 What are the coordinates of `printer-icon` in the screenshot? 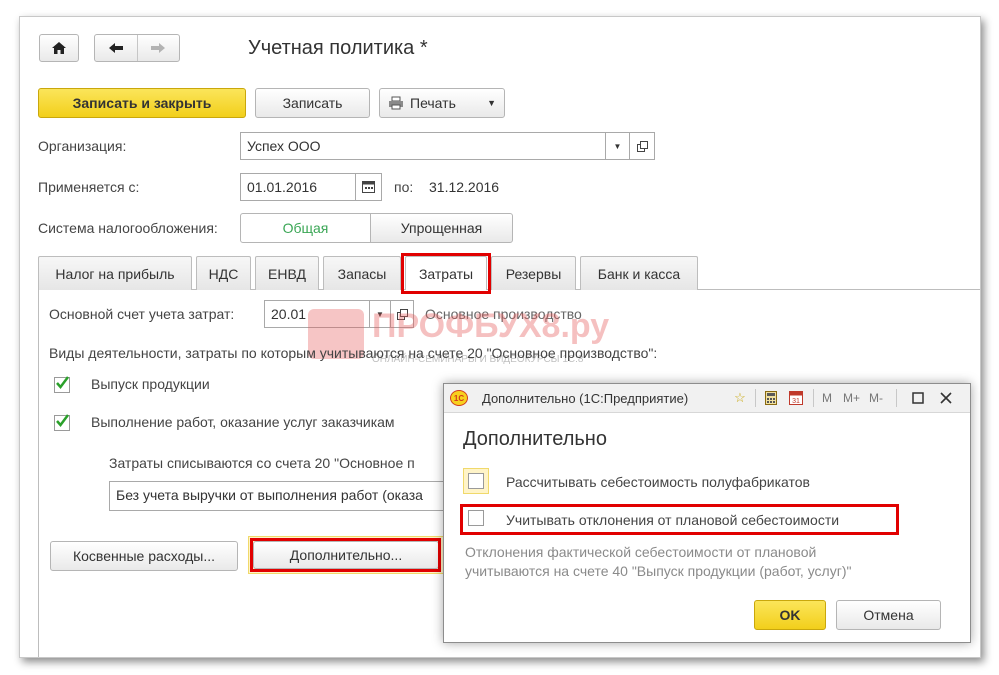 It's located at (396, 103).